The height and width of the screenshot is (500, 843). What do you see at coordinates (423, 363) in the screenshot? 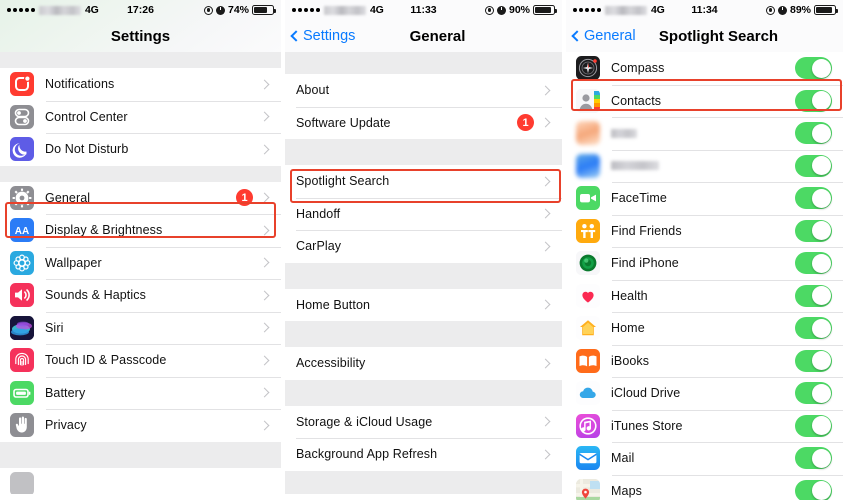
I see `list-item-accessibility: Accessibility` at bounding box center [423, 363].